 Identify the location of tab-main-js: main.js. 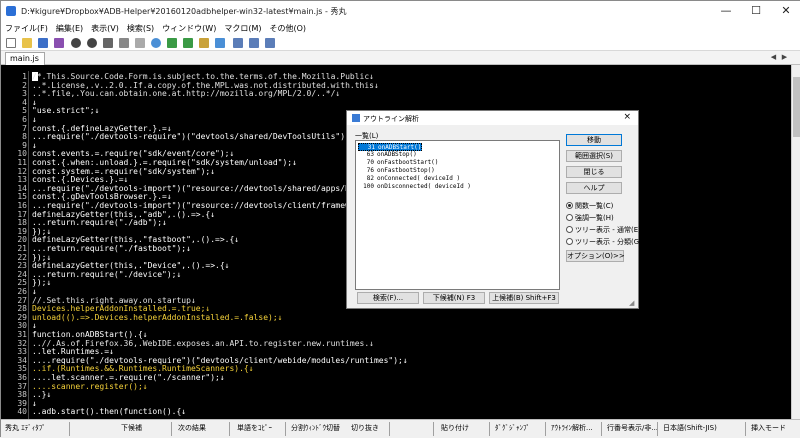
(25, 58).